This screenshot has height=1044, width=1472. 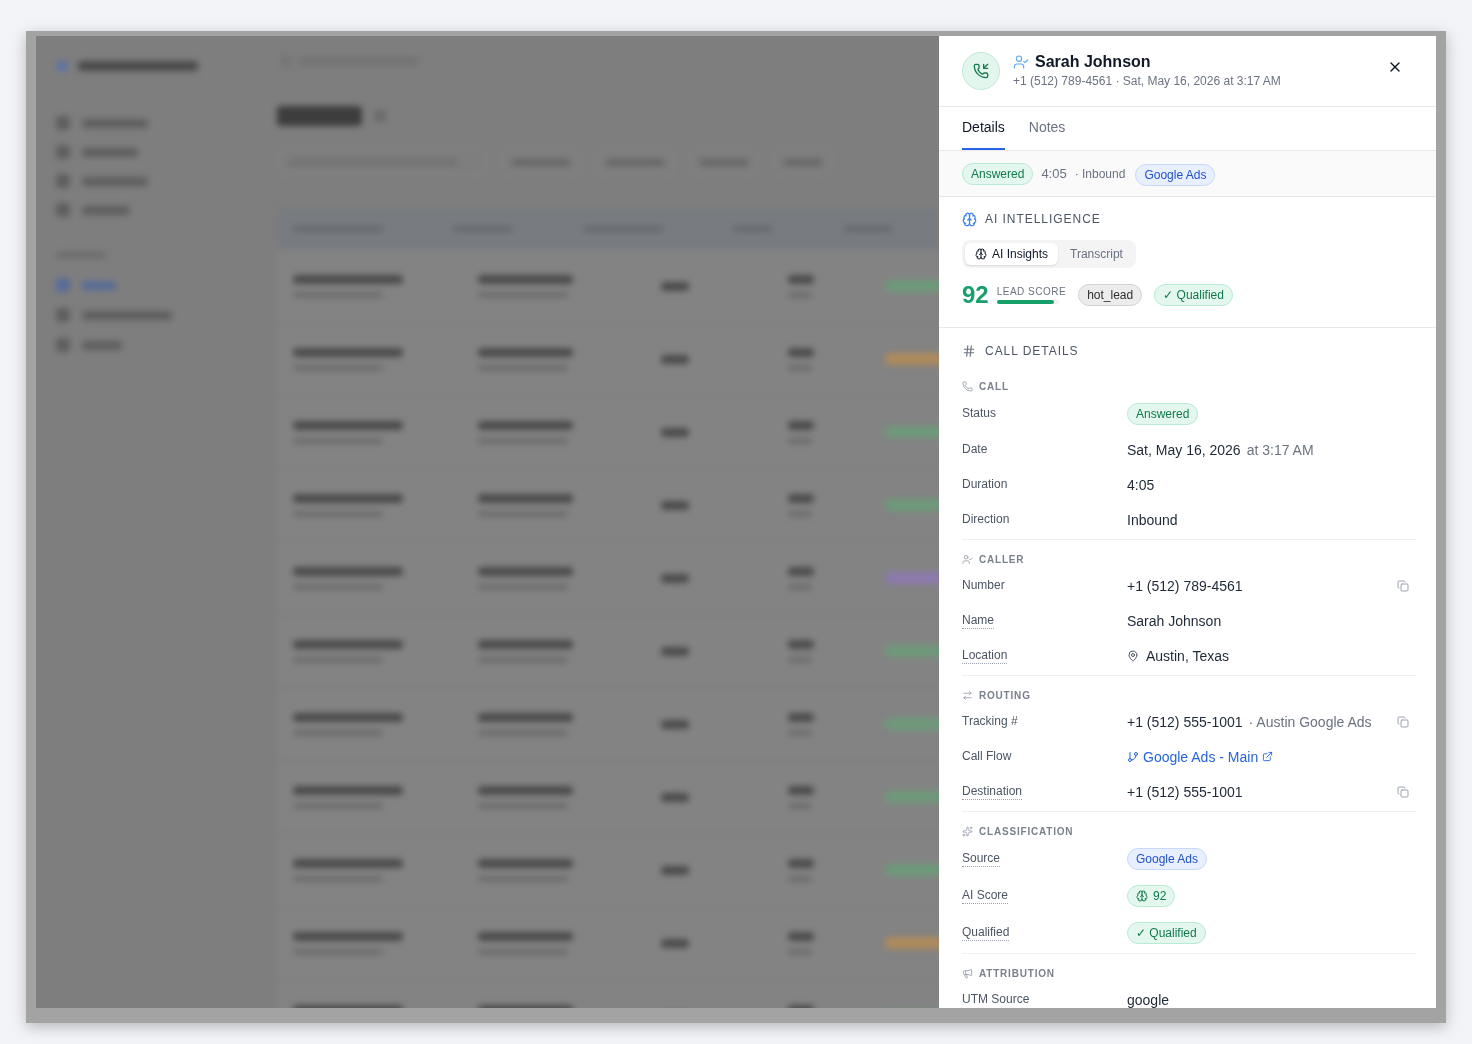 I want to click on phone-icon, so click(x=967, y=386).